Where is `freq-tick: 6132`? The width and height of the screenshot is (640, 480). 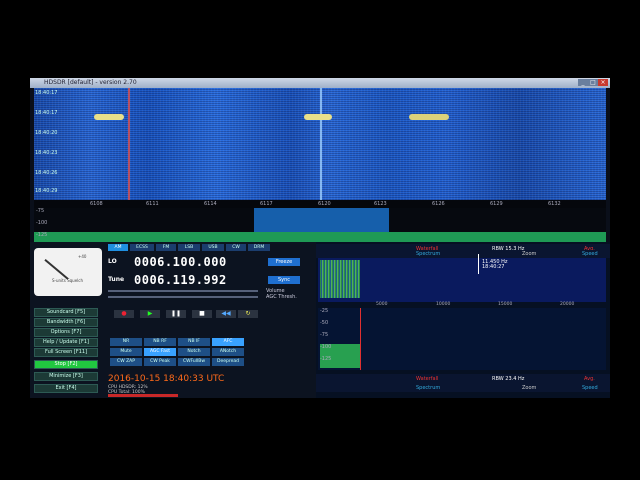 freq-tick: 6132 is located at coordinates (554, 204).